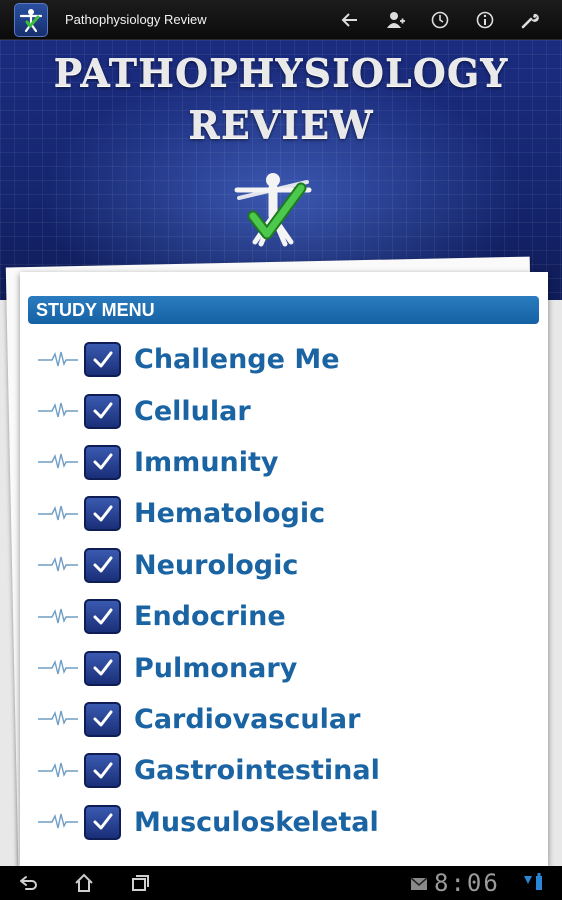 The height and width of the screenshot is (900, 562). What do you see at coordinates (284, 410) in the screenshot?
I see `menu-item: Cellular` at bounding box center [284, 410].